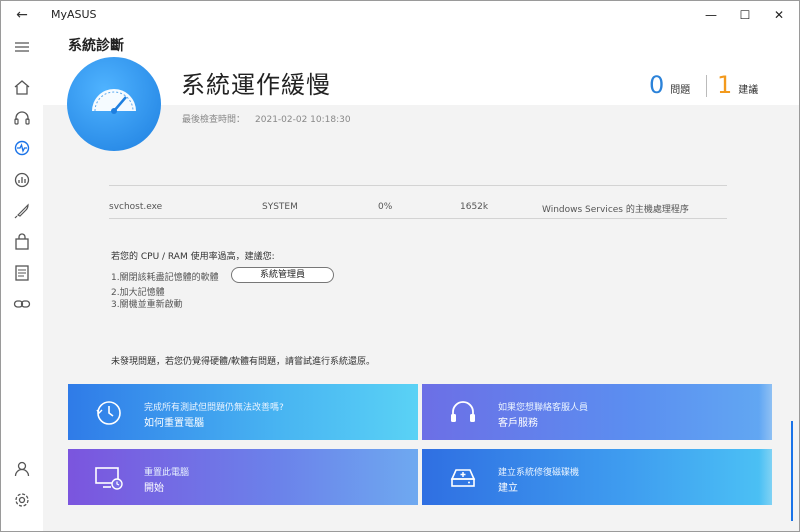 The image size is (800, 532). What do you see at coordinates (256, 85) in the screenshot?
I see `status-title: 系統運作緩慢` at bounding box center [256, 85].